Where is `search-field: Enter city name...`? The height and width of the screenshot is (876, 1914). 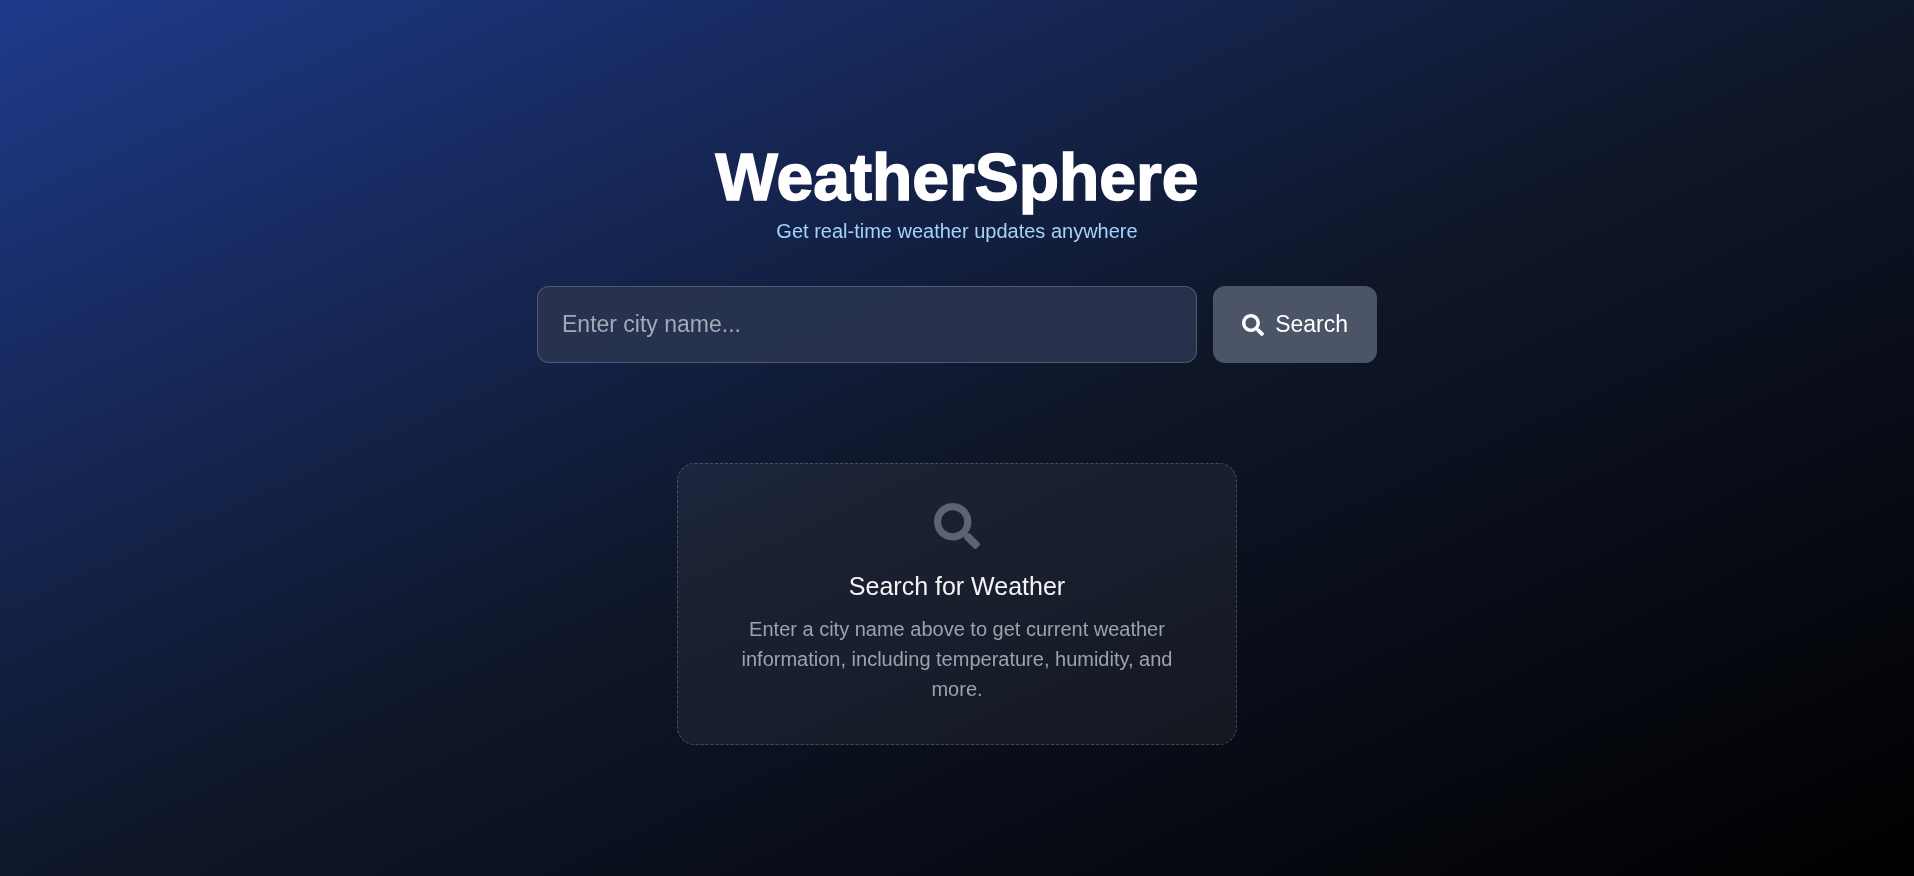 search-field: Enter city name... is located at coordinates (867, 324).